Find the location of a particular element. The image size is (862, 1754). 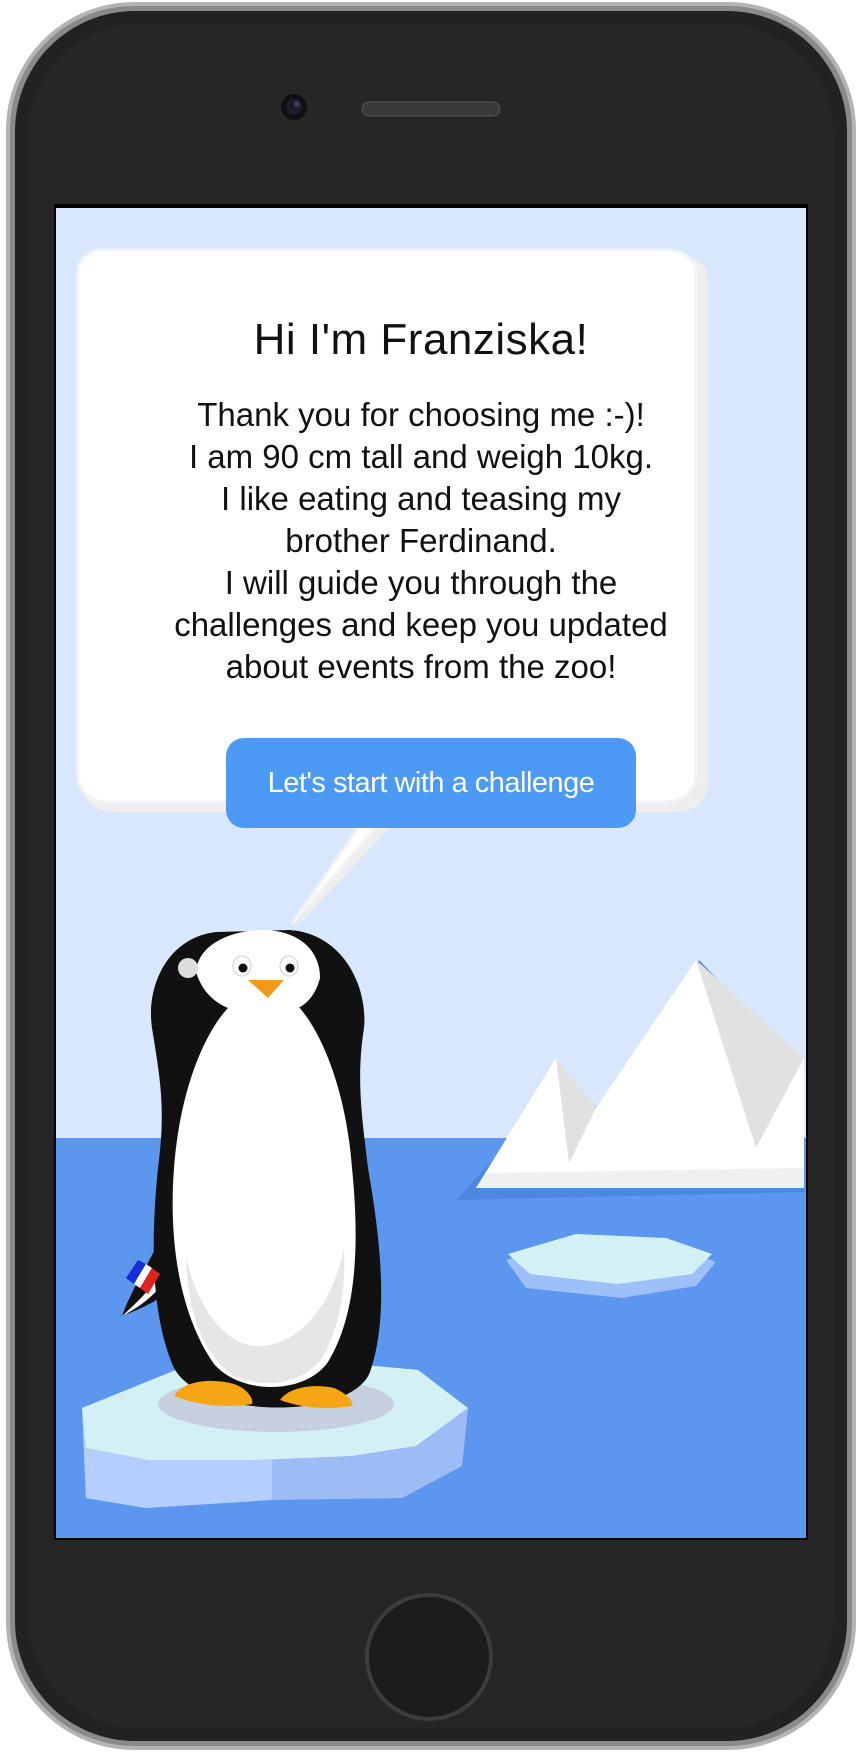

greeting-title: Hi I'm Franziska! is located at coordinates (421, 339).